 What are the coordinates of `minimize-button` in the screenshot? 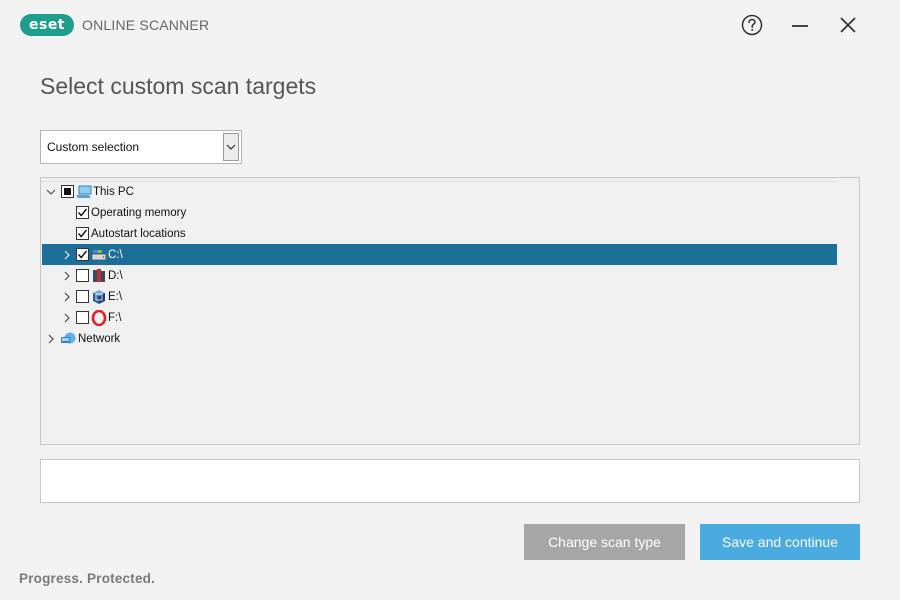 It's located at (800, 25).